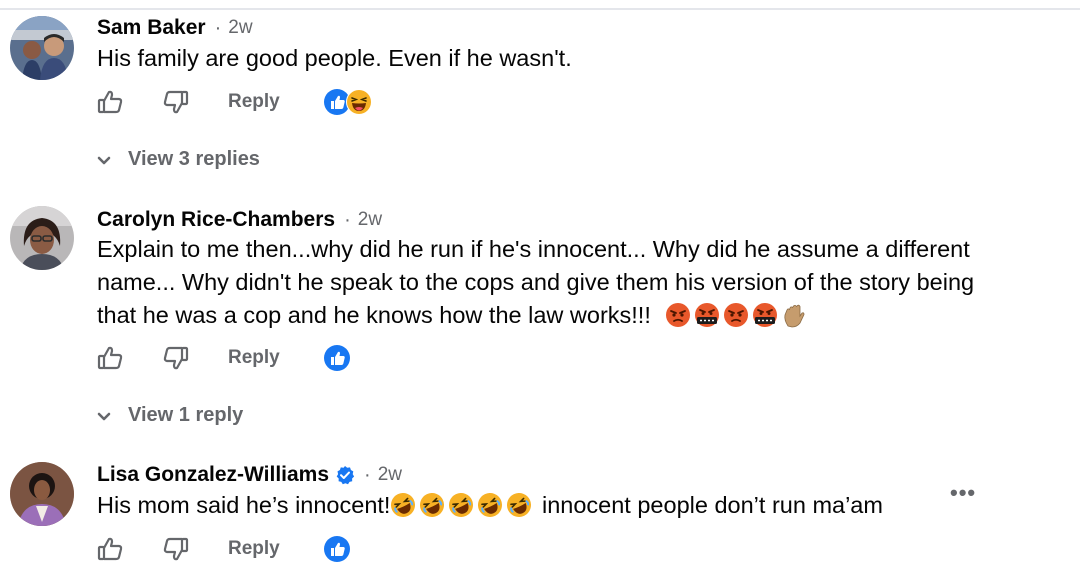 The image size is (1080, 586). Describe the element at coordinates (213, 475) in the screenshot. I see `comment-author: Lisa Gonzalez-Williams` at that location.